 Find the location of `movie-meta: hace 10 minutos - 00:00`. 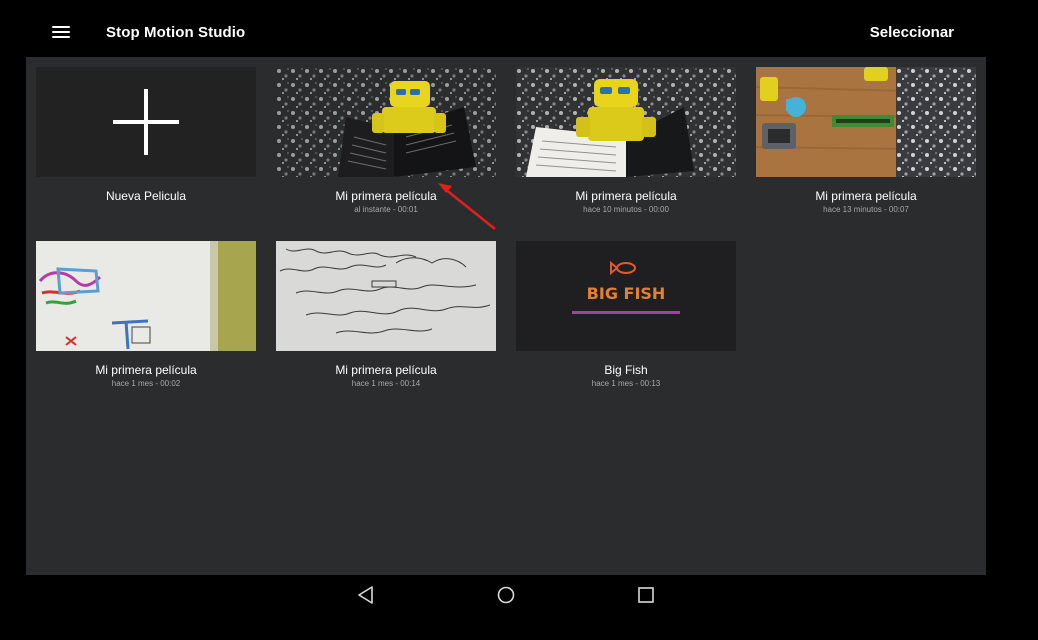

movie-meta: hace 10 minutos - 00:00 is located at coordinates (626, 209).